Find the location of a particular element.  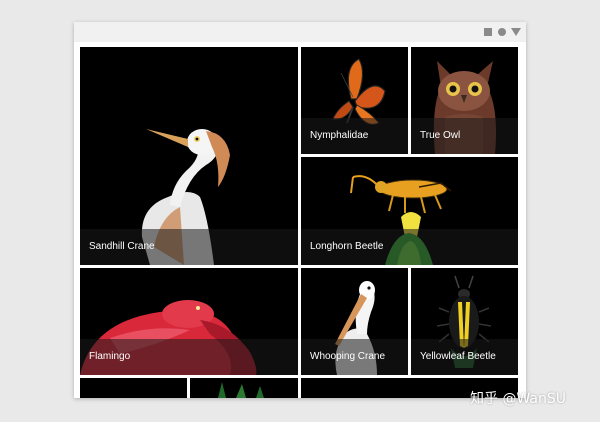

gallery-tile-whooping-crane: Whooping Crane is located at coordinates (354, 321).